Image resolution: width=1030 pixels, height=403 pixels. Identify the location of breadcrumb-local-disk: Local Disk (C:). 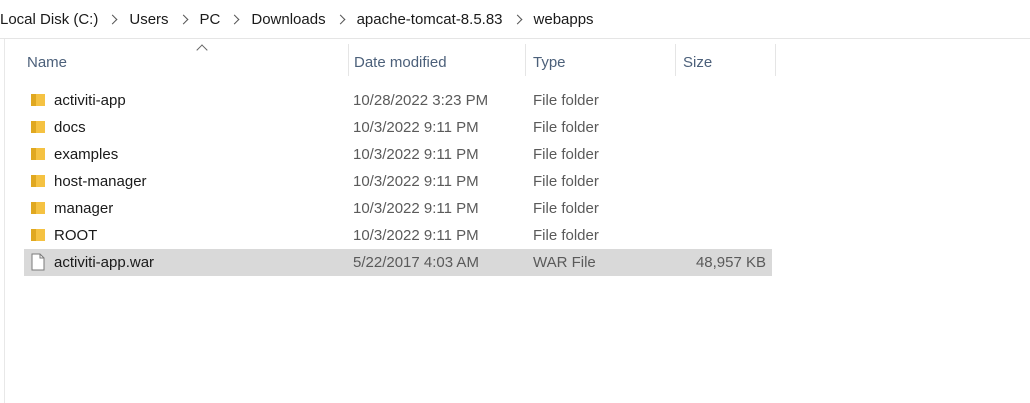
(49, 19).